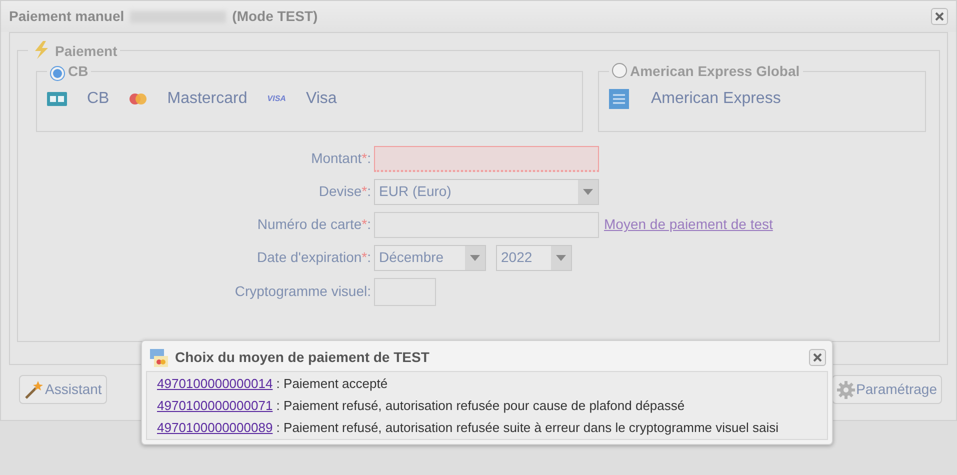 This screenshot has width=957, height=475. Describe the element at coordinates (467, 428) in the screenshot. I see `test-card-line: 4970100000000089 : Paiement refusé, autorisation refusée suite à erreur dans le cryptogramme visuel saisi` at that location.